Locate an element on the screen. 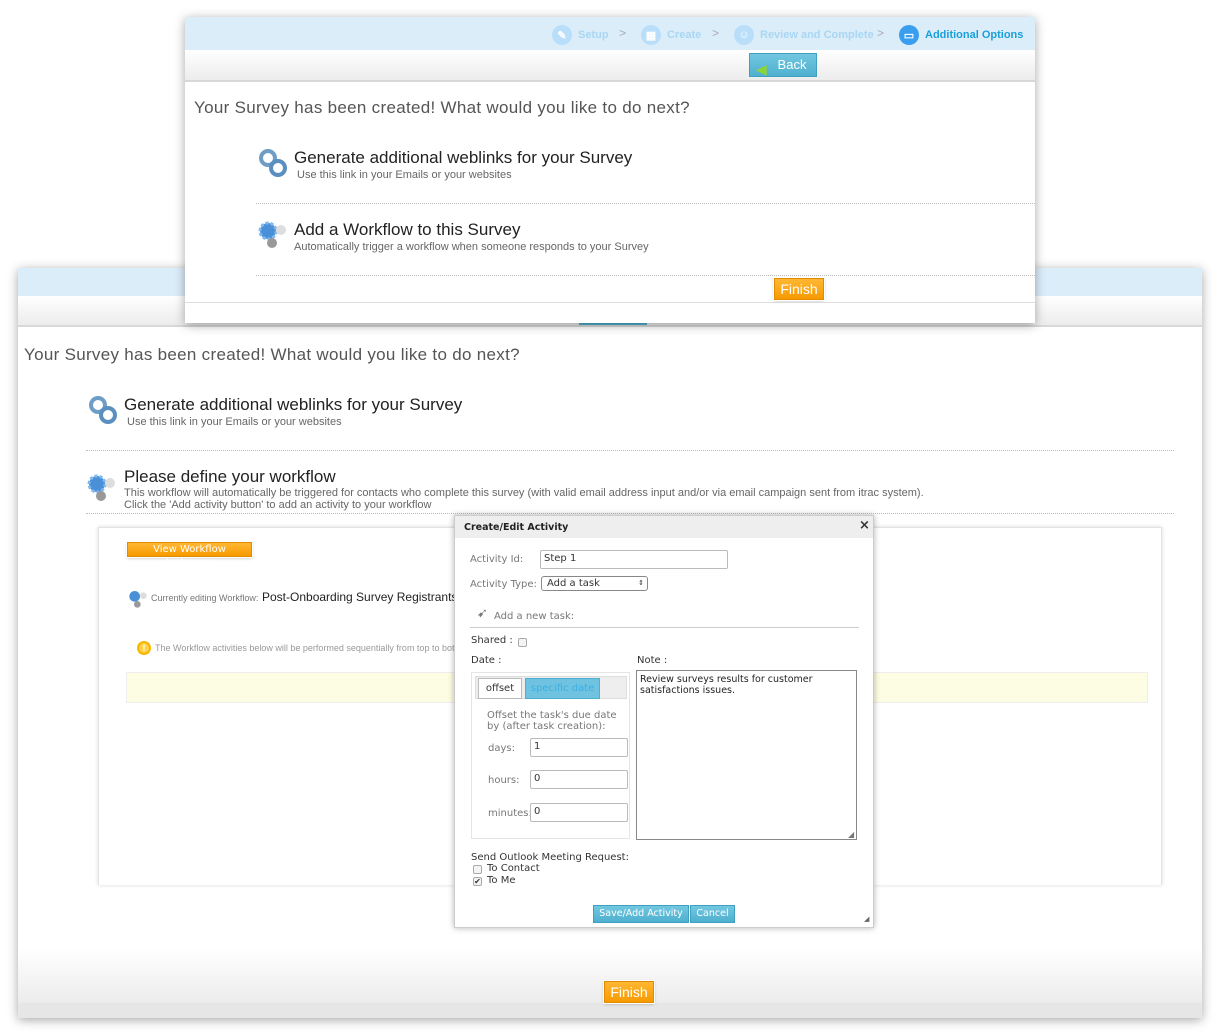 The height and width of the screenshot is (1036, 1220). outlook-label: Send Outlook Meeting Request: is located at coordinates (550, 857).